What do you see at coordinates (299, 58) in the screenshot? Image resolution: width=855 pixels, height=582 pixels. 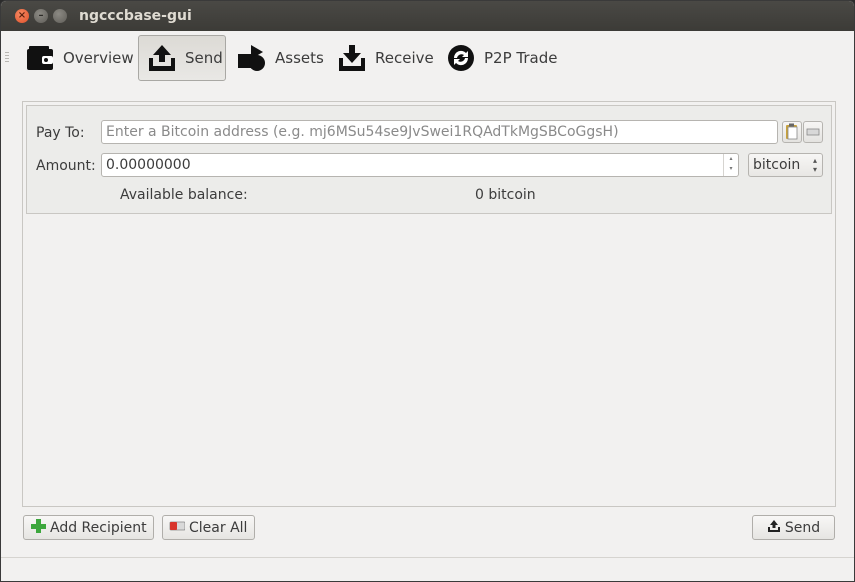 I see `tab-assets-label: Assets` at bounding box center [299, 58].